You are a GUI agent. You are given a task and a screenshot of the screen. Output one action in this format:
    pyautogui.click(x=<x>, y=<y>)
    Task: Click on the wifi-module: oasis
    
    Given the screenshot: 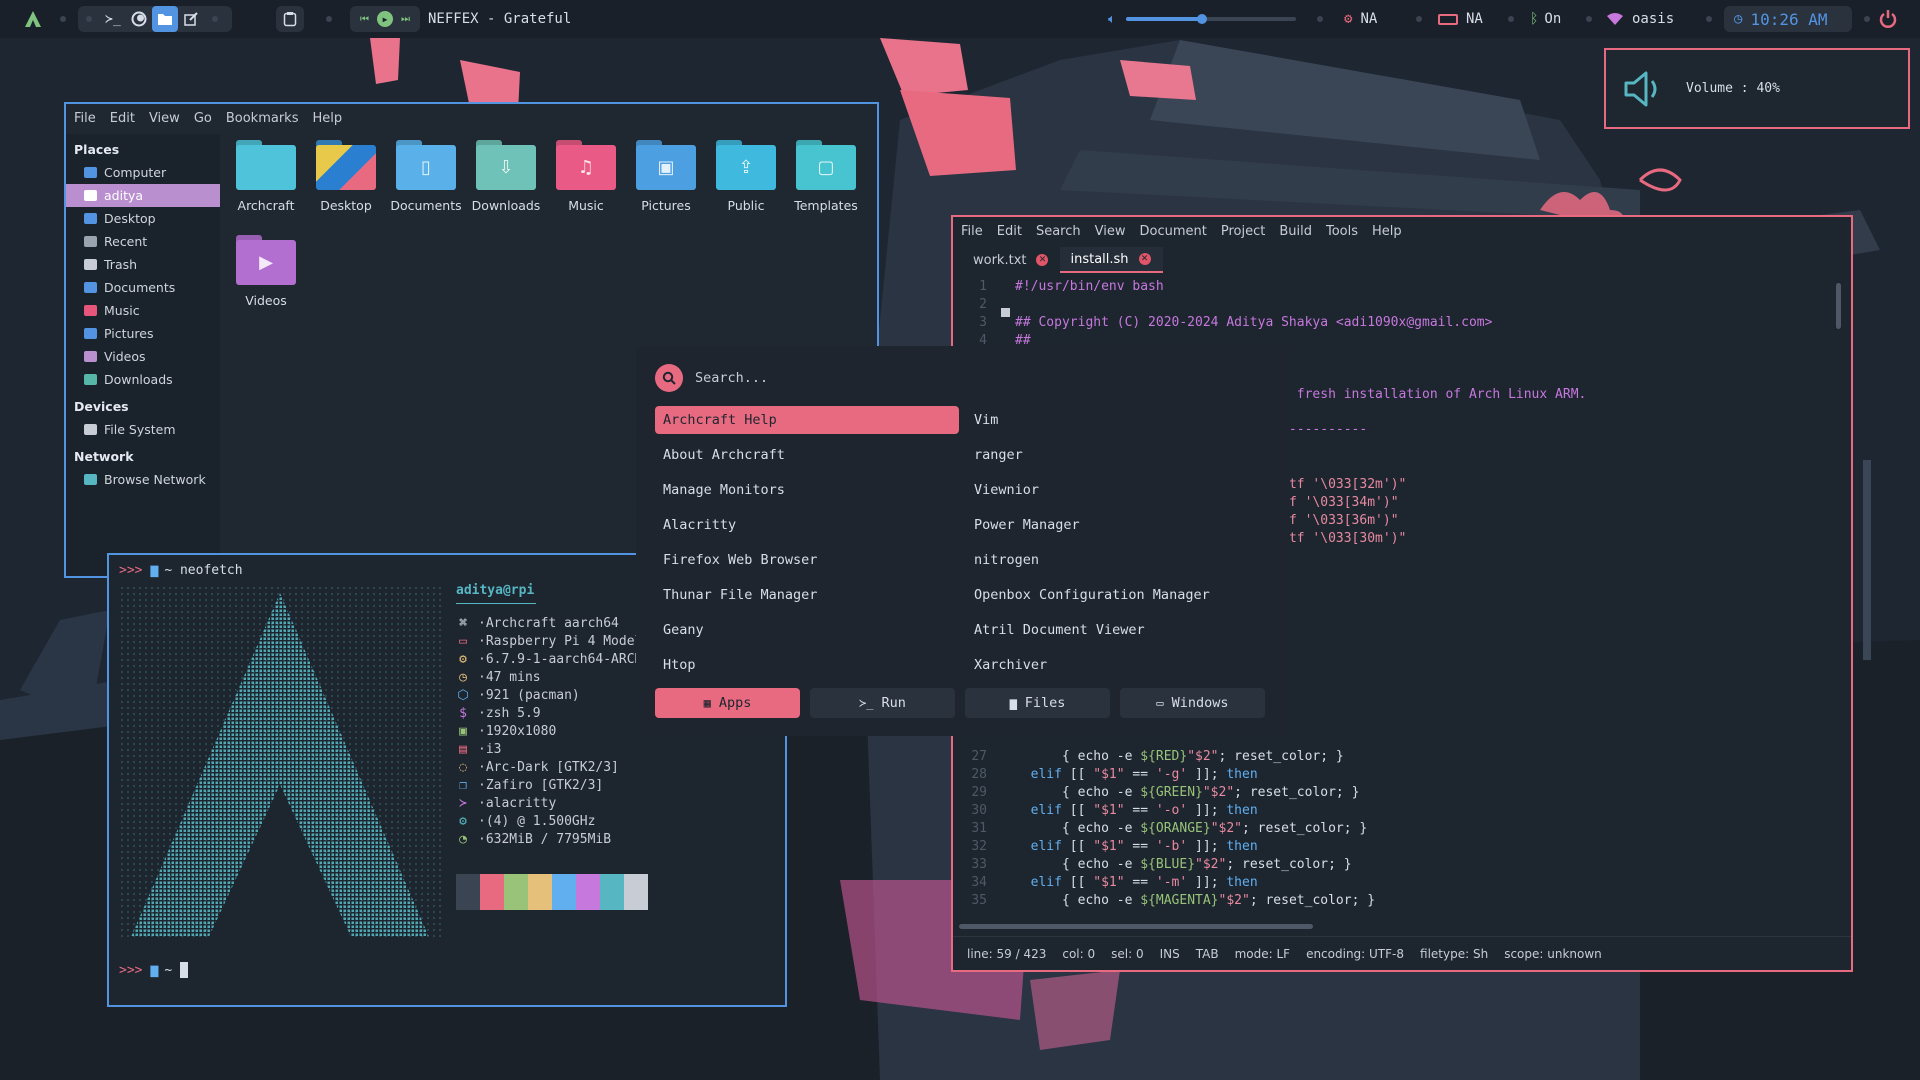 What is the action you would take?
    pyautogui.click(x=1640, y=19)
    